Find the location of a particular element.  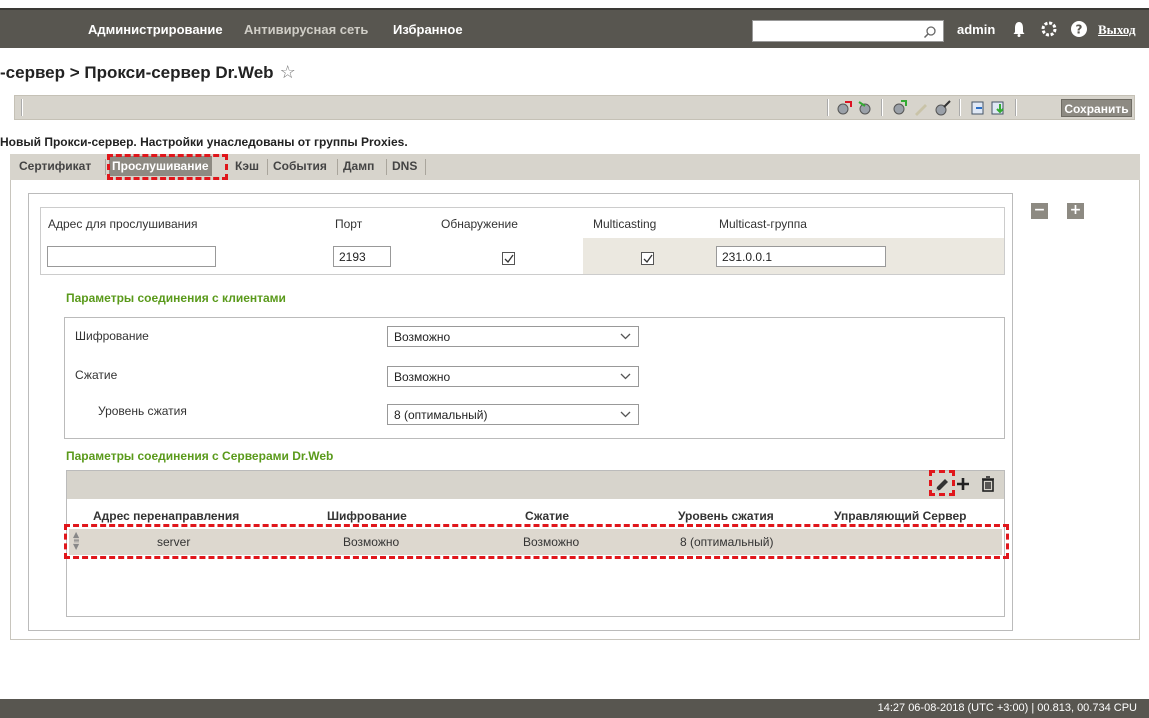

trash-icon is located at coordinates (988, 484).